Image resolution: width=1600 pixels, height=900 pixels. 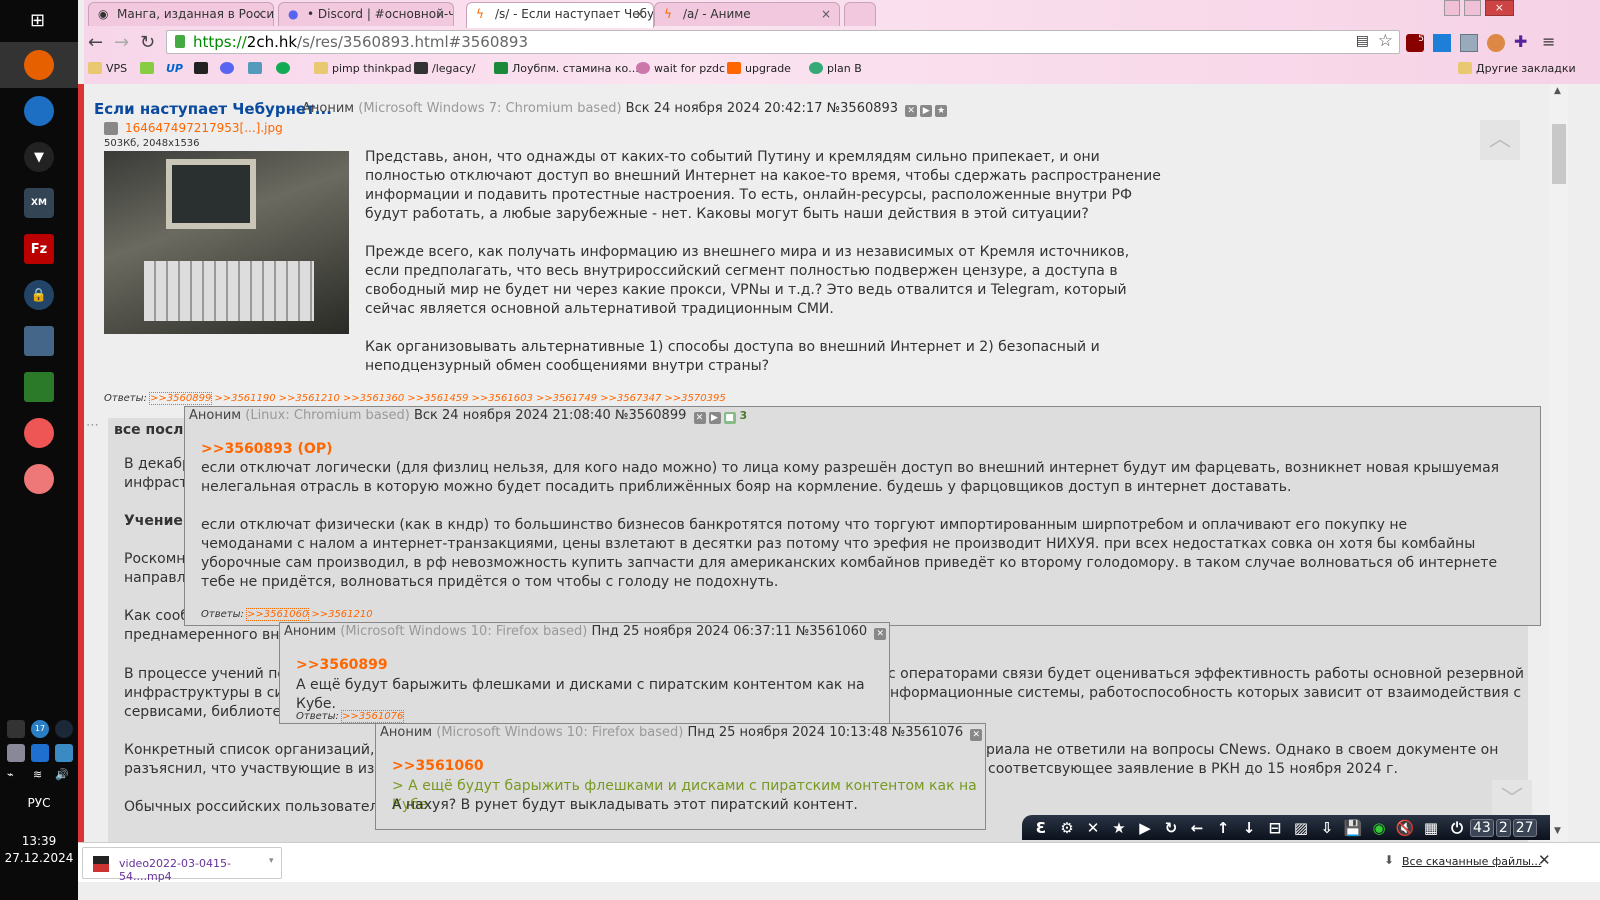 I want to click on download-item: video2022-03-0415-54....mp4 ▾, so click(x=182, y=865).